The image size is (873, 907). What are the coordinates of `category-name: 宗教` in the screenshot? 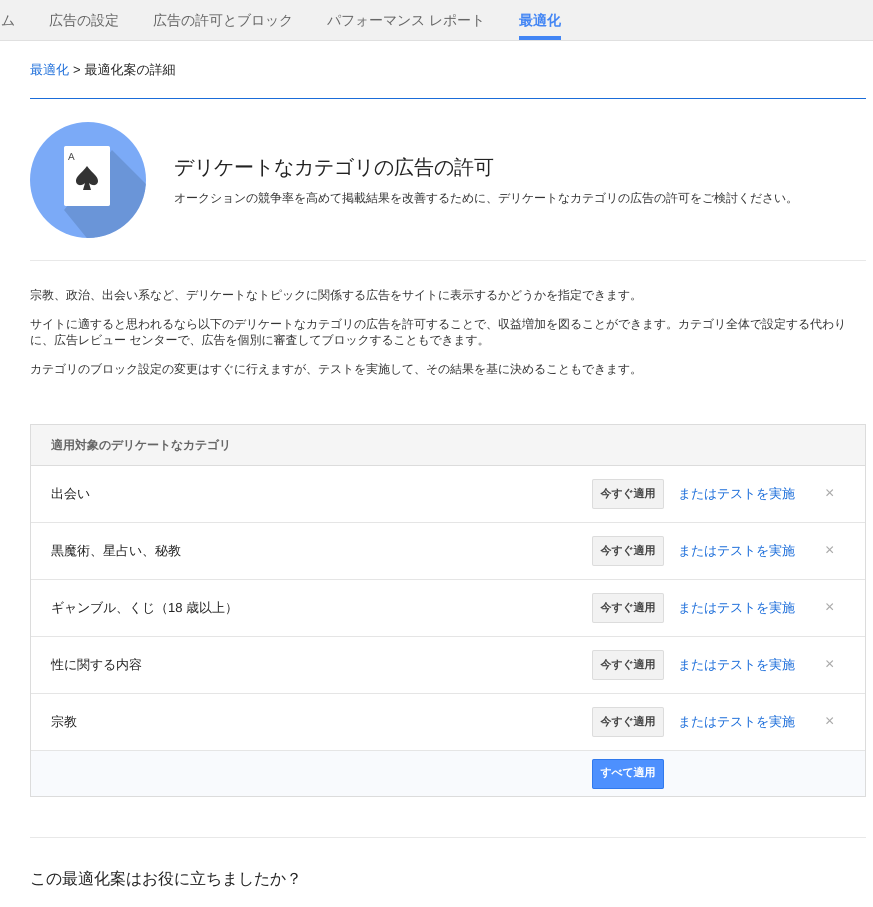 It's located at (64, 722).